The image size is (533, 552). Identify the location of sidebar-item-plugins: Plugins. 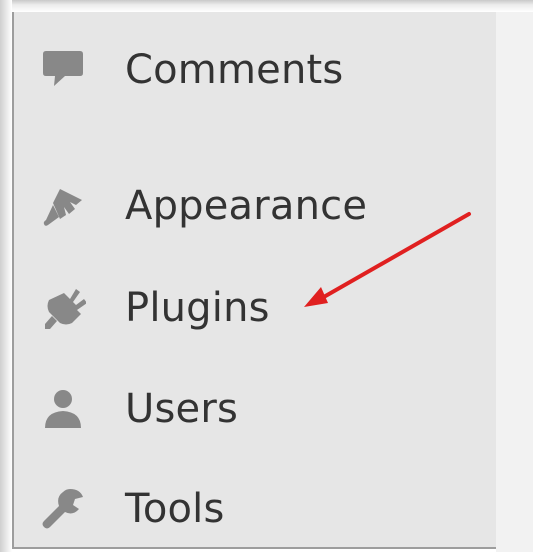
(255, 308).